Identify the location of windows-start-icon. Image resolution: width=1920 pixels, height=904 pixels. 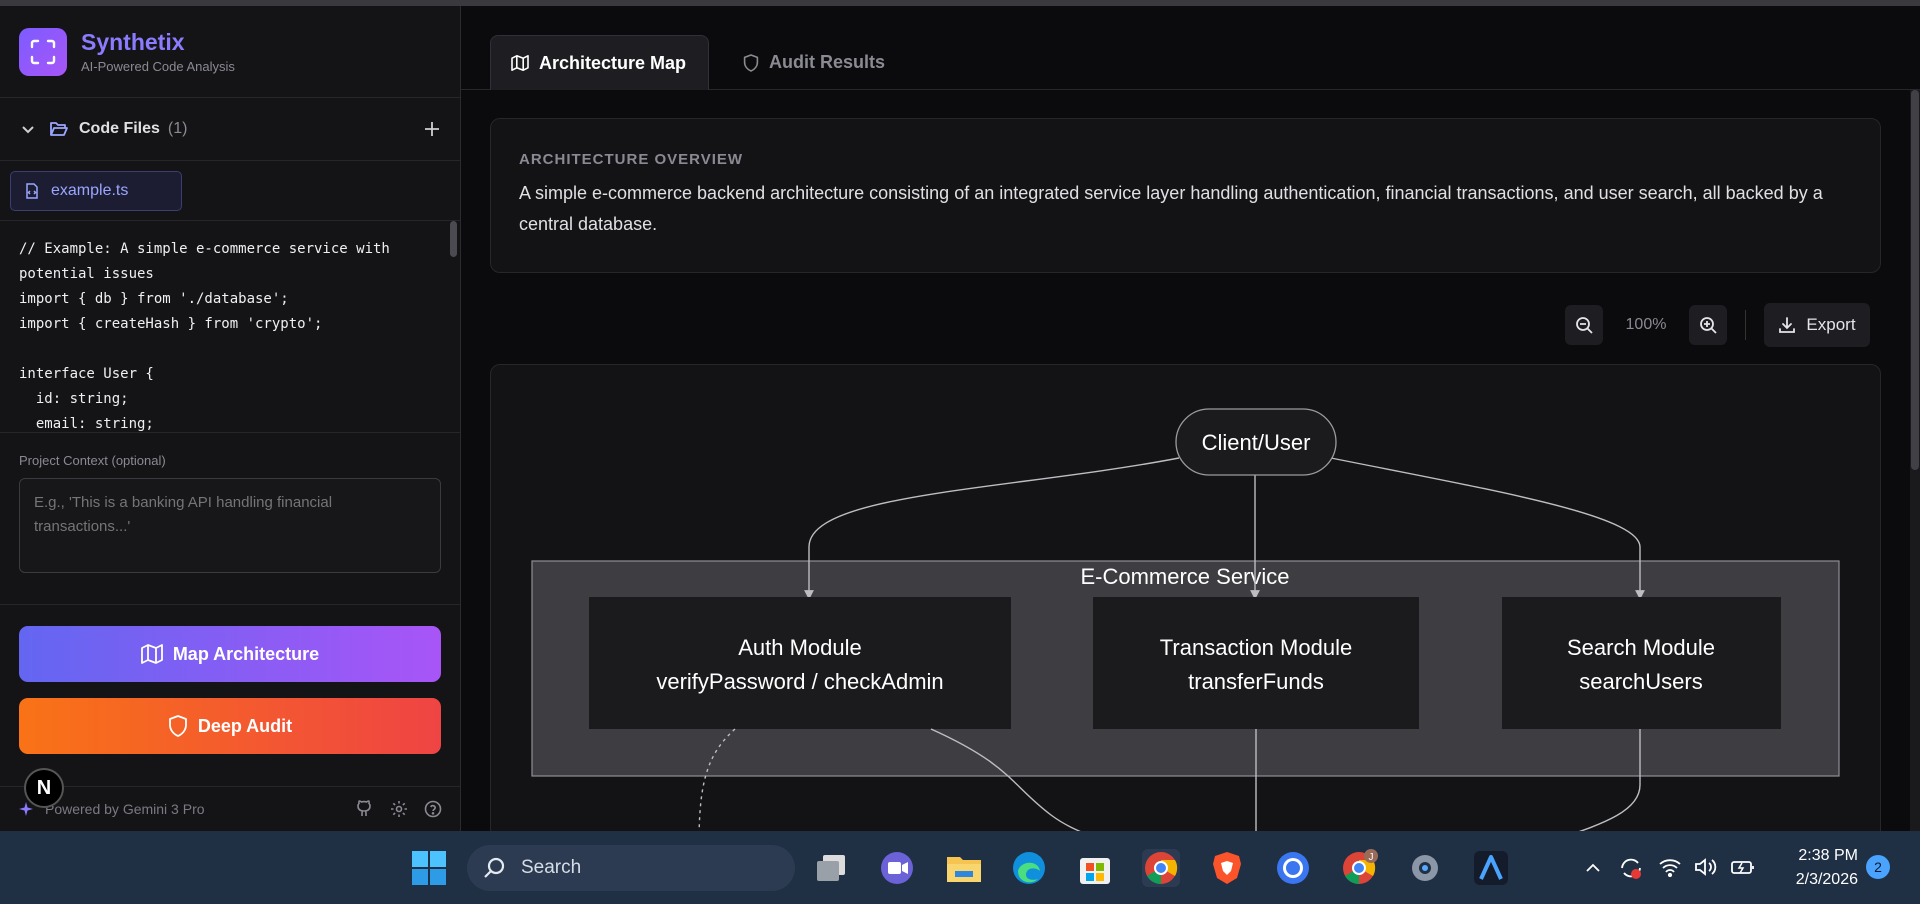
(429, 868).